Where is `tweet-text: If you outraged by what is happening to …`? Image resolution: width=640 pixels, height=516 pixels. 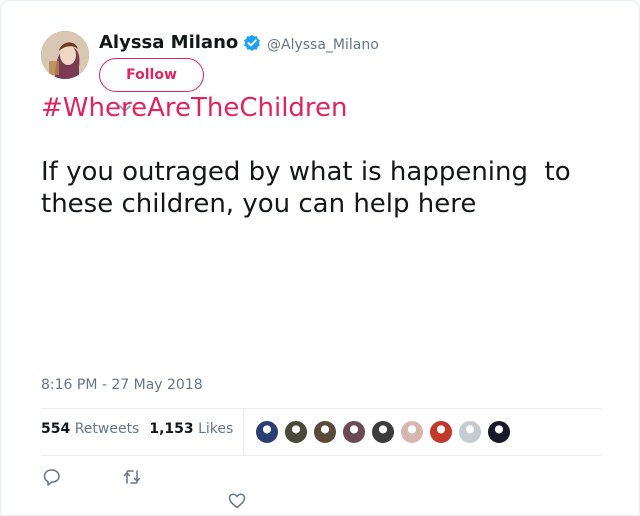
tweet-text: If you outraged by what is happening to … is located at coordinates (310, 188).